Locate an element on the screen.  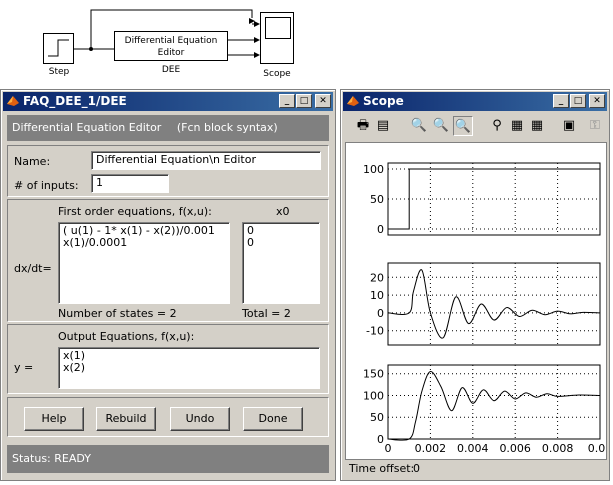
zoom-y-icon: 🔍 is located at coordinates (463, 126).